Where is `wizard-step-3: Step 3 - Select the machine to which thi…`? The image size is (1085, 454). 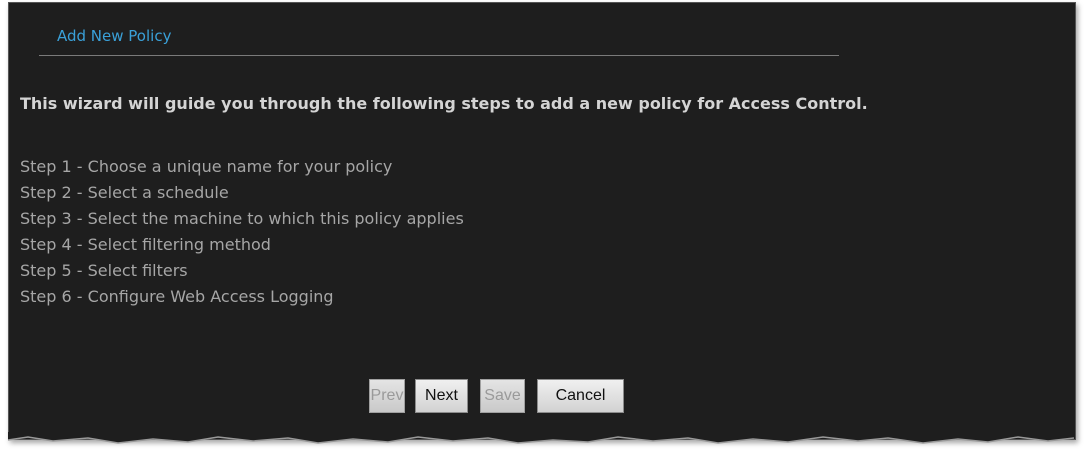 wizard-step-3: Step 3 - Select the machine to which thi… is located at coordinates (242, 218).